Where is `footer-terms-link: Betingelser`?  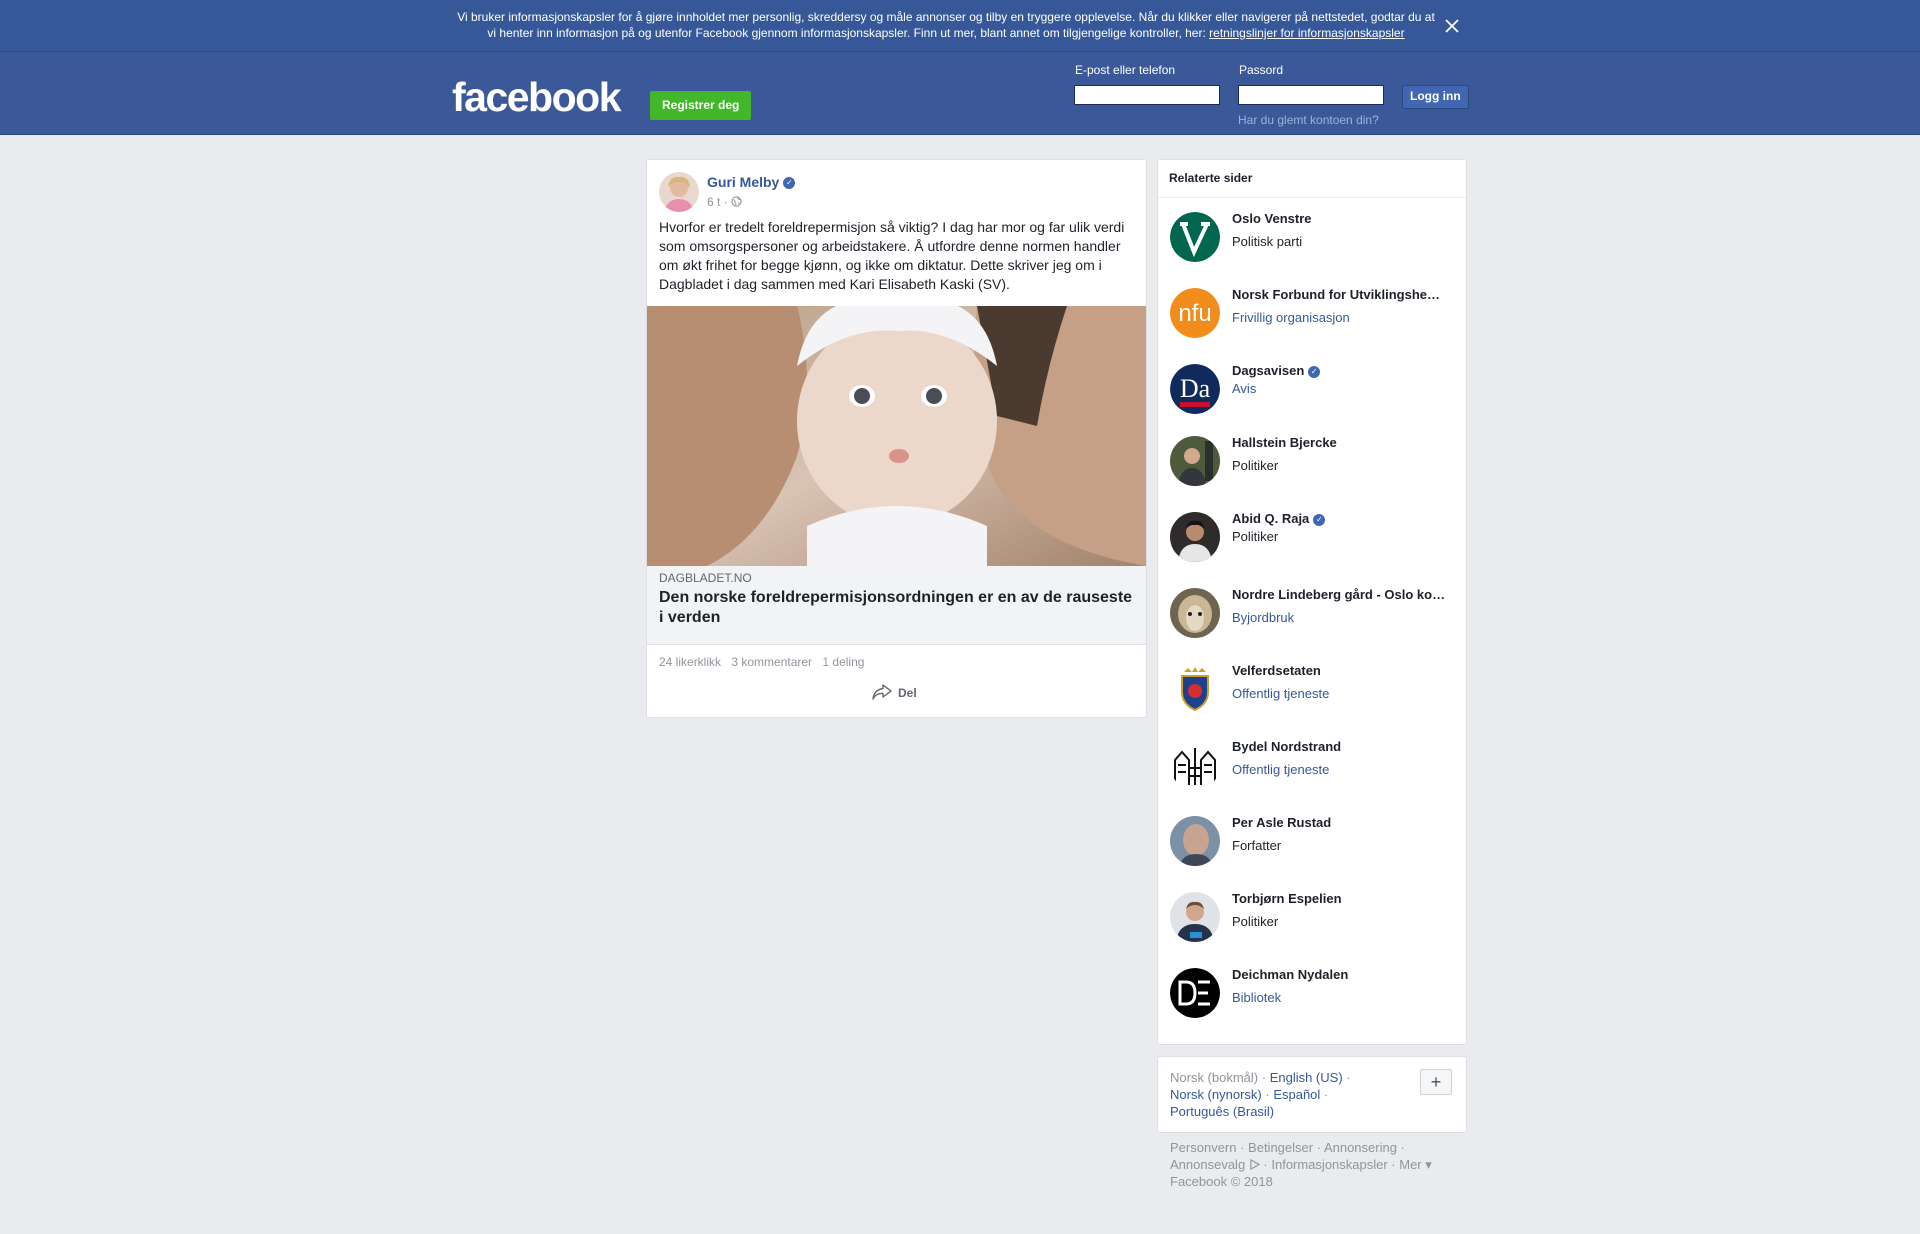
footer-terms-link: Betingelser is located at coordinates (1280, 1147).